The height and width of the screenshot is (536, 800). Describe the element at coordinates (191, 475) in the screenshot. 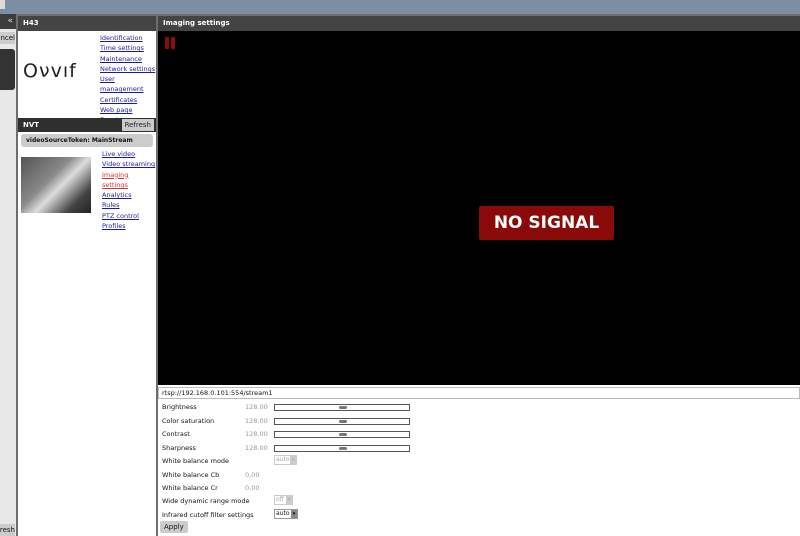

I see `wb-cb-label: White balance Cb` at that location.